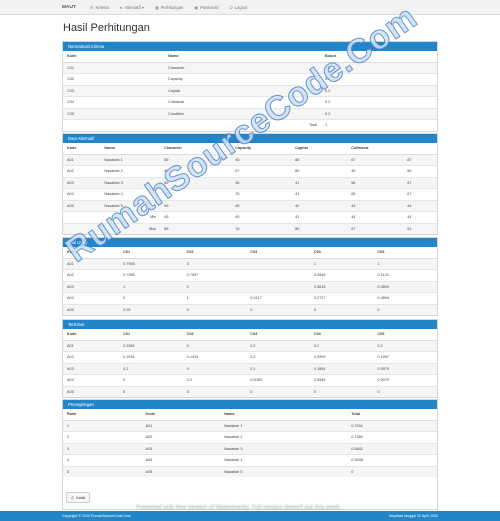 The image size is (500, 521). I want to click on table-cell: 0.7955, so click(151, 275).